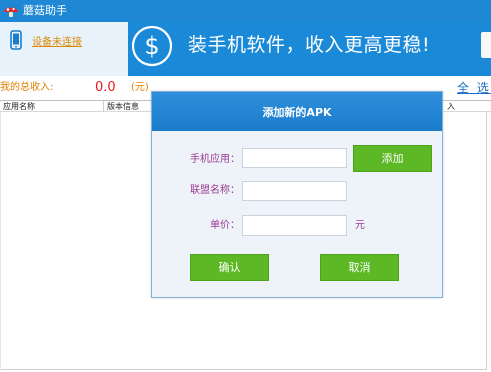  Describe the element at coordinates (245, 11) in the screenshot. I see `title-bar: 蘑菇助手` at that location.